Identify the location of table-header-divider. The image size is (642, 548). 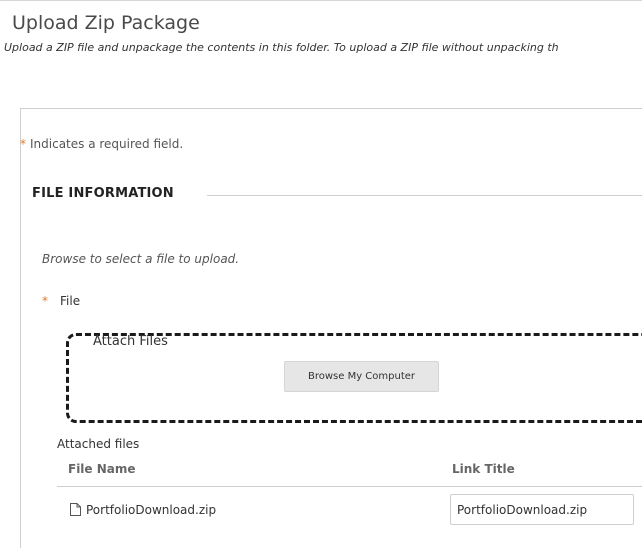
(349, 486).